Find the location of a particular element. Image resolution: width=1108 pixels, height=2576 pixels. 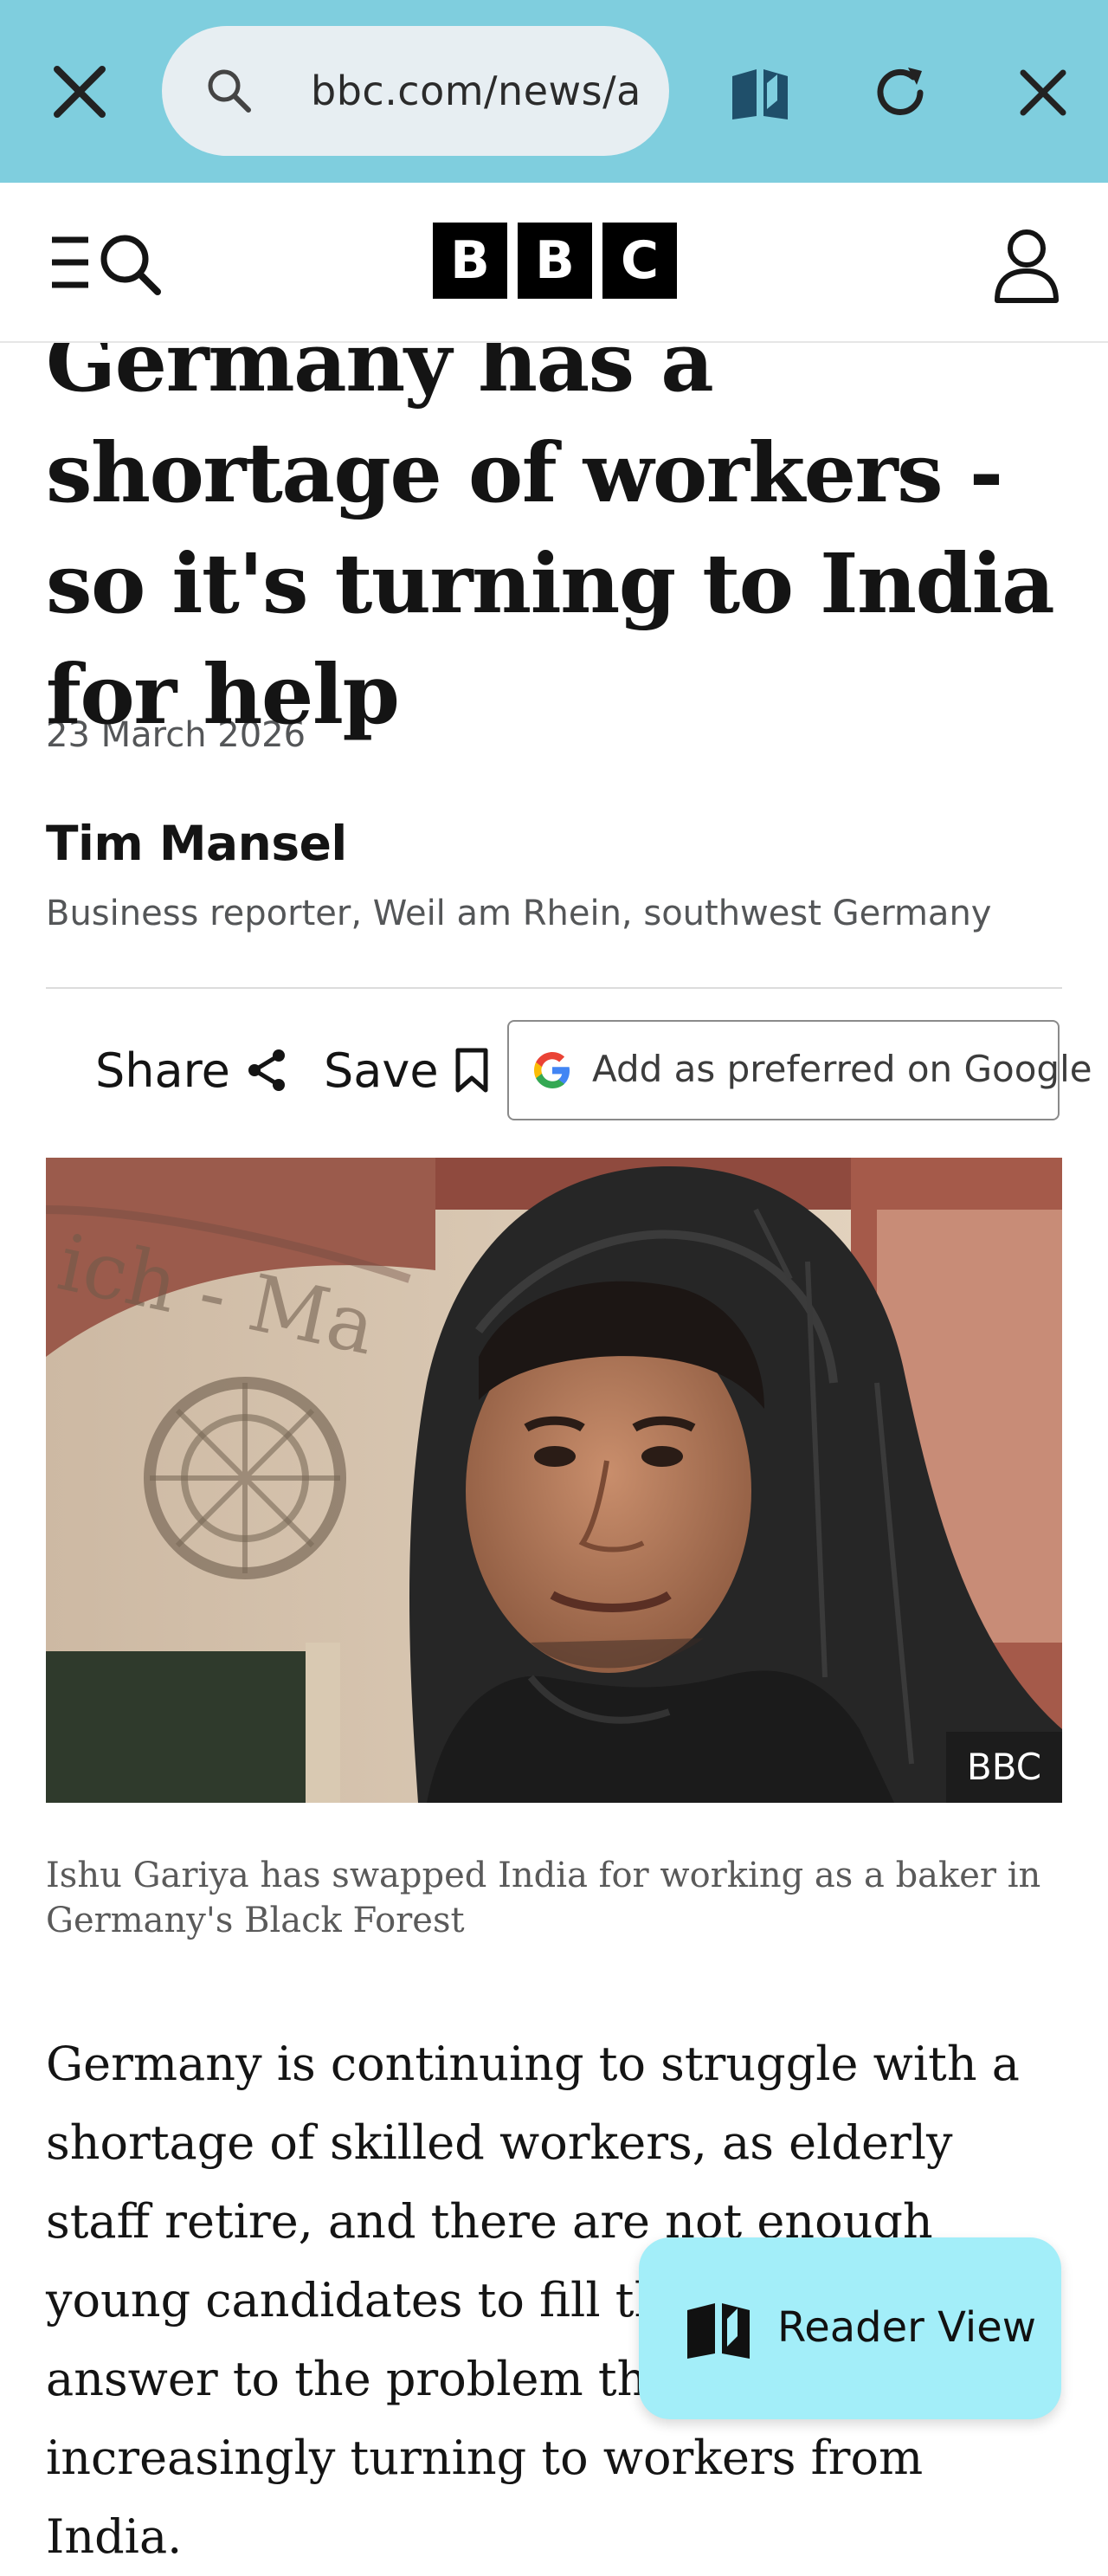

divider is located at coordinates (554, 988).